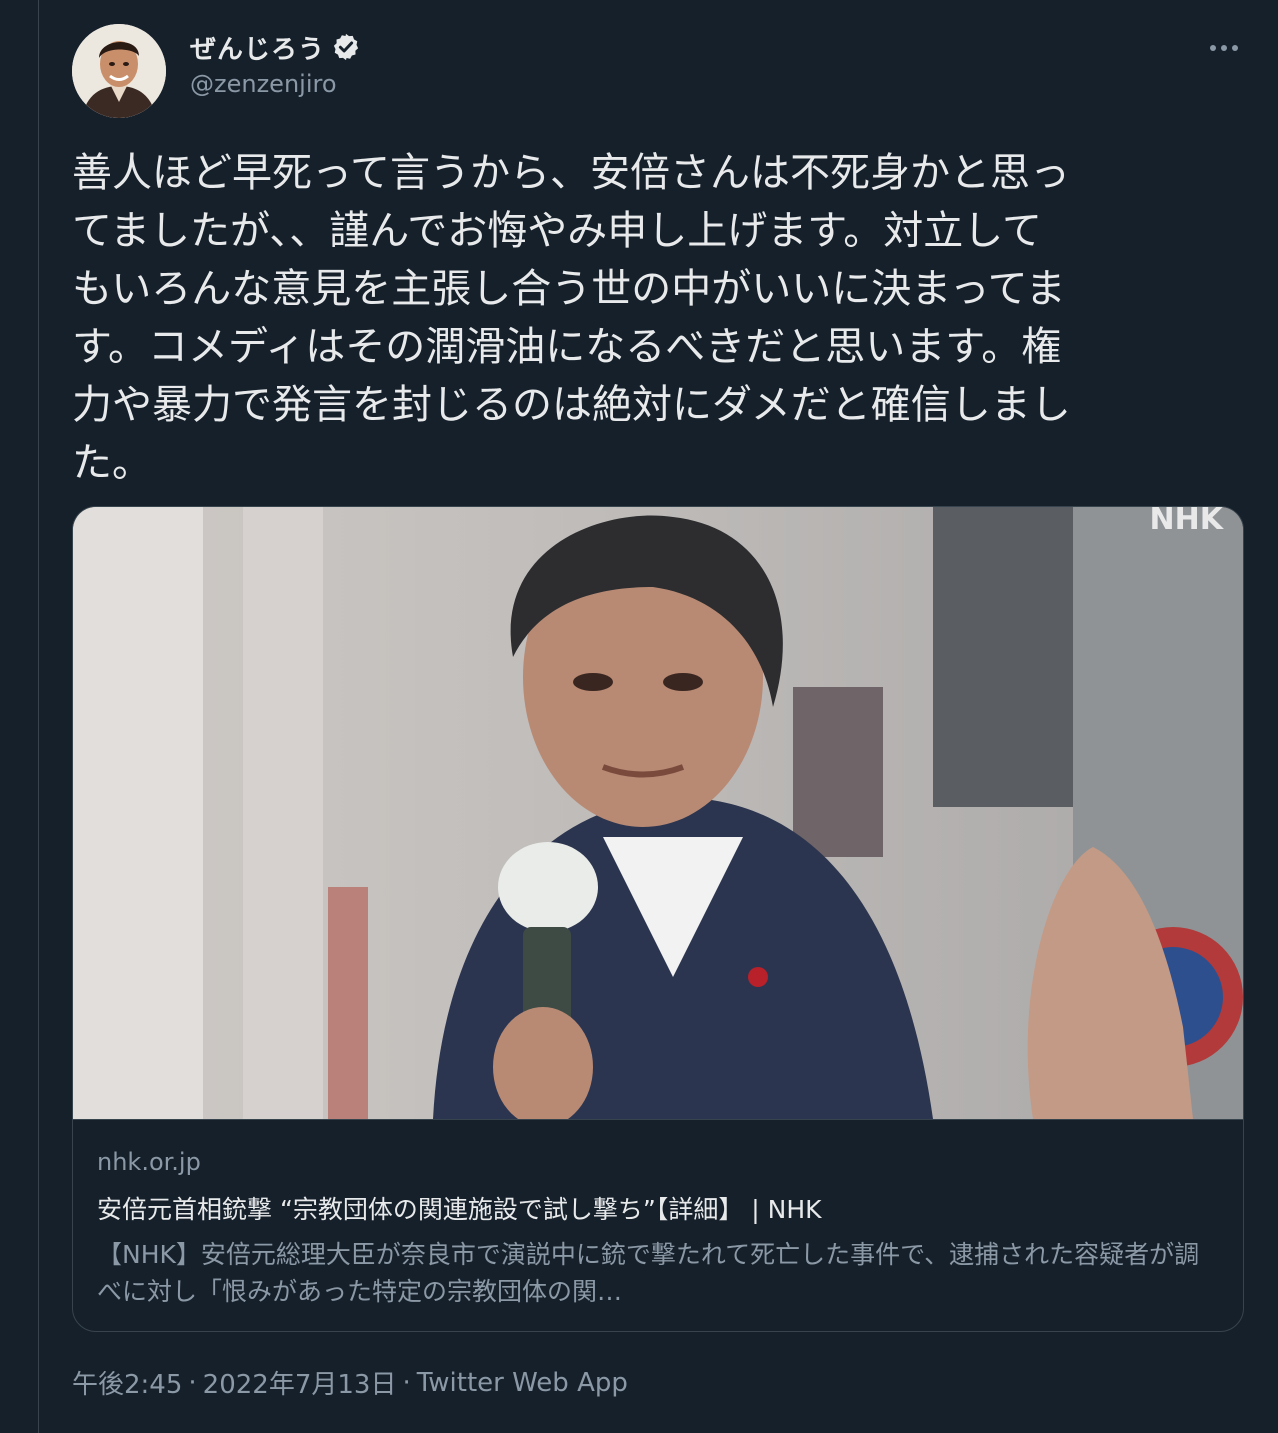  I want to click on display-name-row: ぜんじろう, so click(275, 47).